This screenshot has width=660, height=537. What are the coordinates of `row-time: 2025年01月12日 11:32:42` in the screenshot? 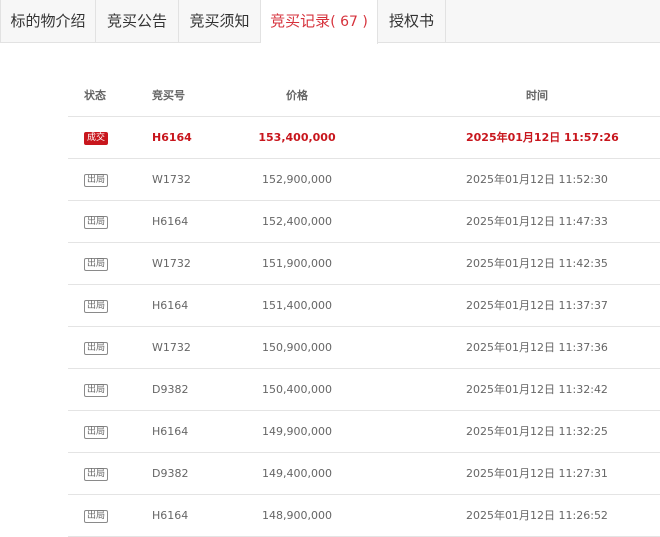 It's located at (537, 389).